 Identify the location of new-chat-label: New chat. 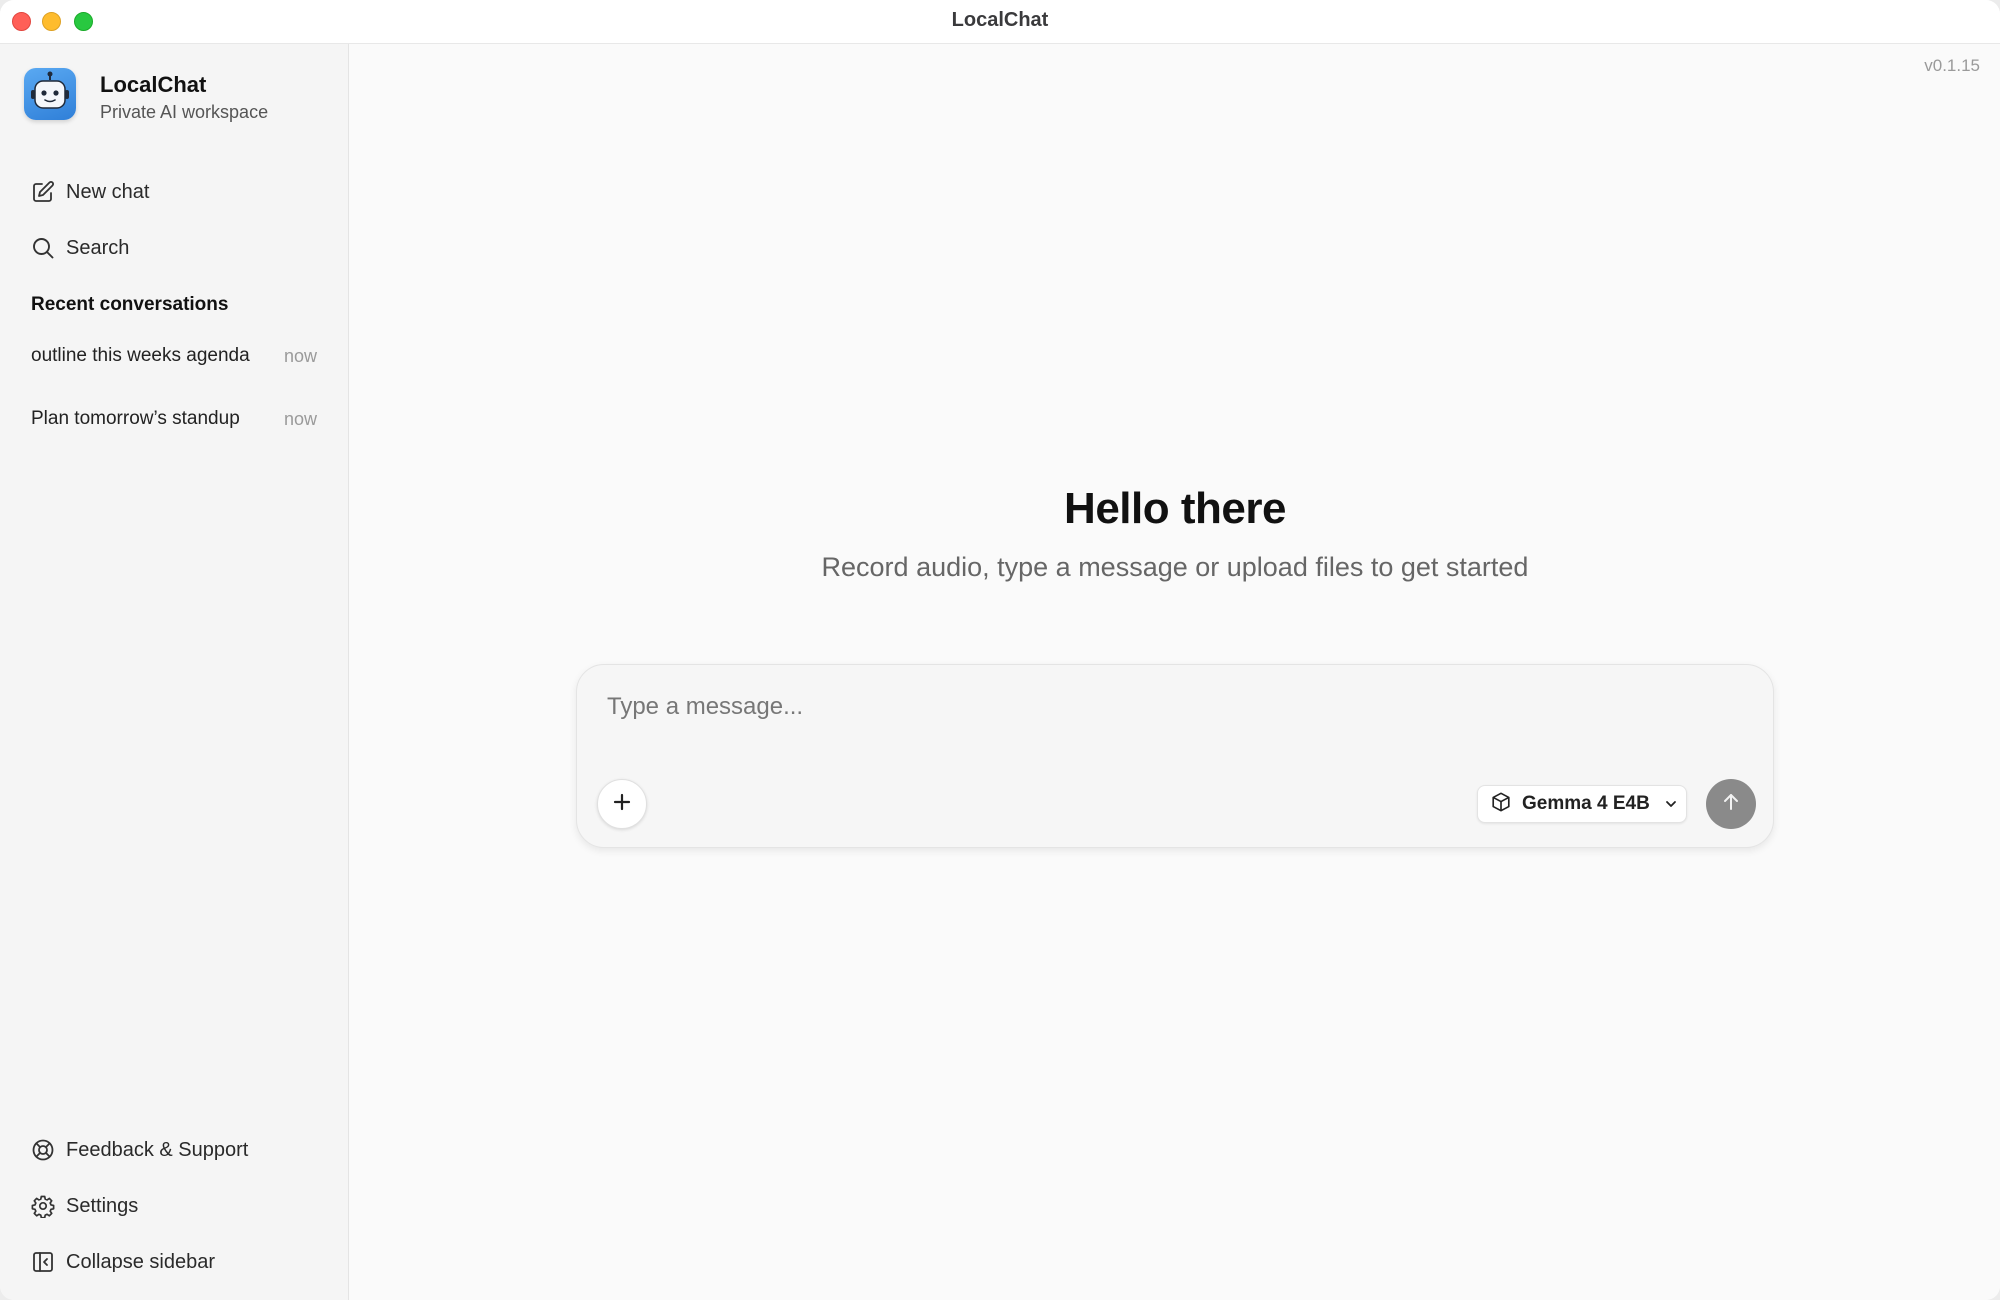
(108, 191).